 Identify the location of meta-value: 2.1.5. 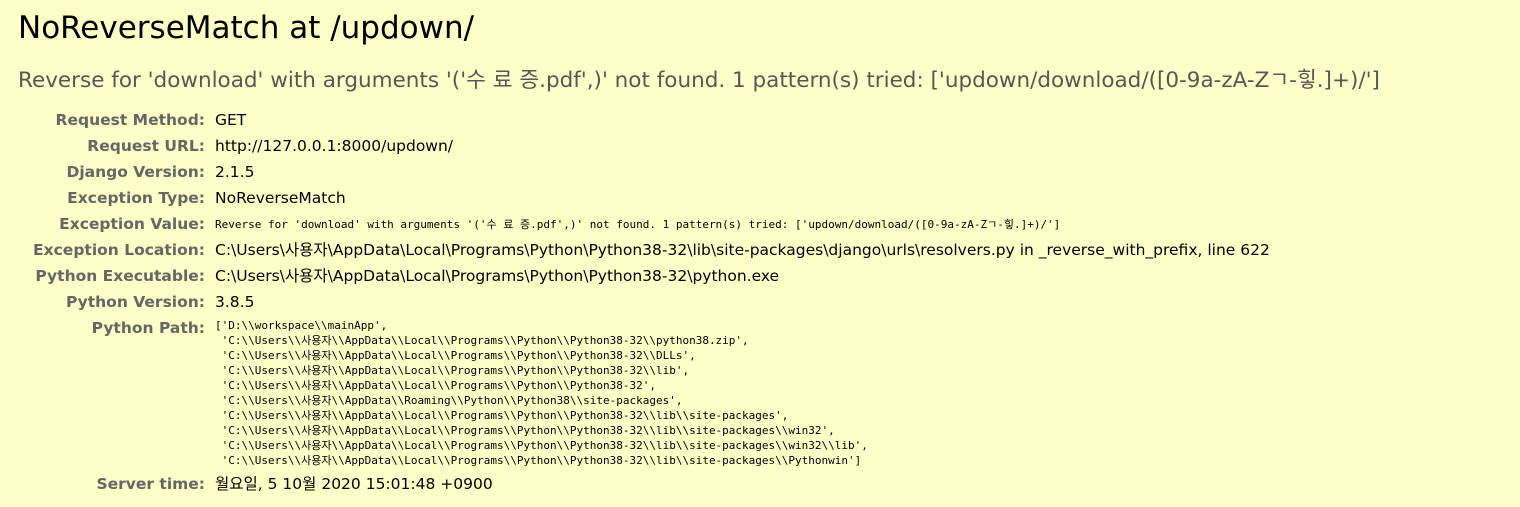
(235, 172).